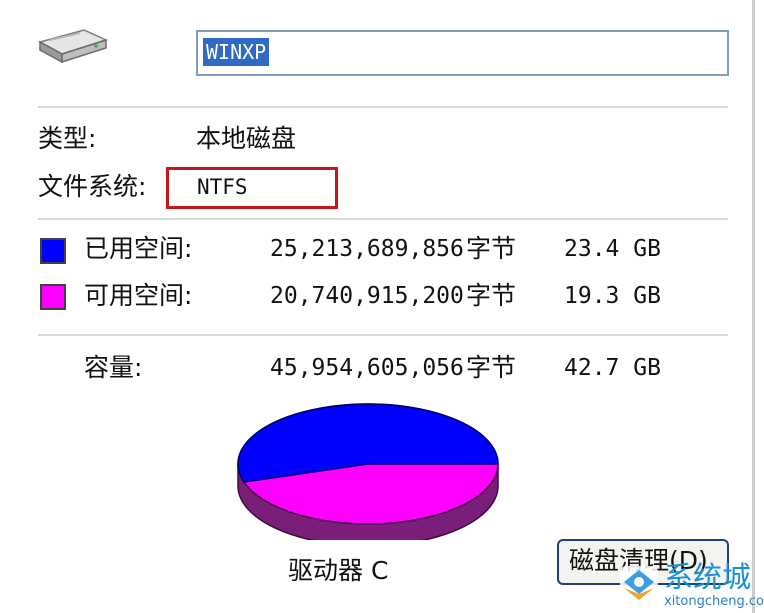 Image resolution: width=764 pixels, height=613 pixels. Describe the element at coordinates (252, 188) in the screenshot. I see `filesystem-highlight-box` at that location.